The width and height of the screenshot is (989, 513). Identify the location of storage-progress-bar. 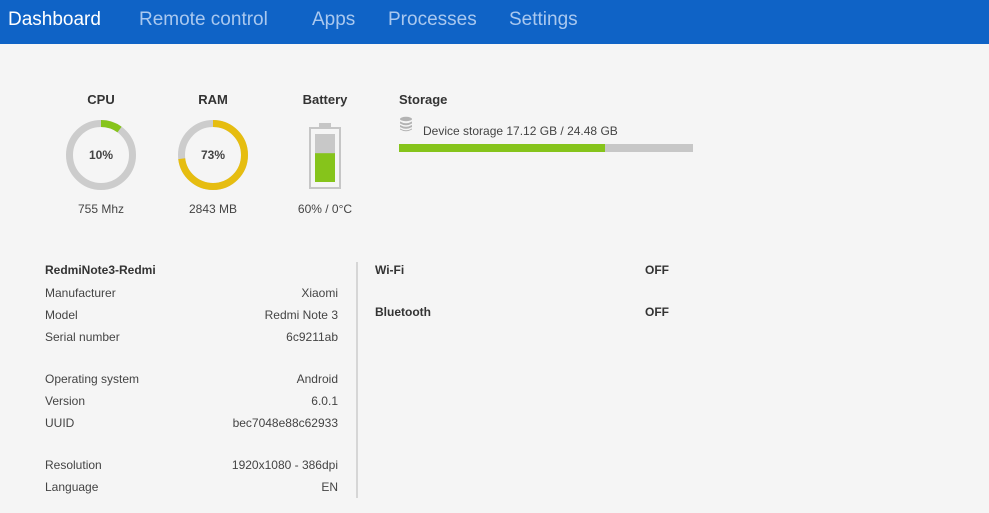
(546, 148).